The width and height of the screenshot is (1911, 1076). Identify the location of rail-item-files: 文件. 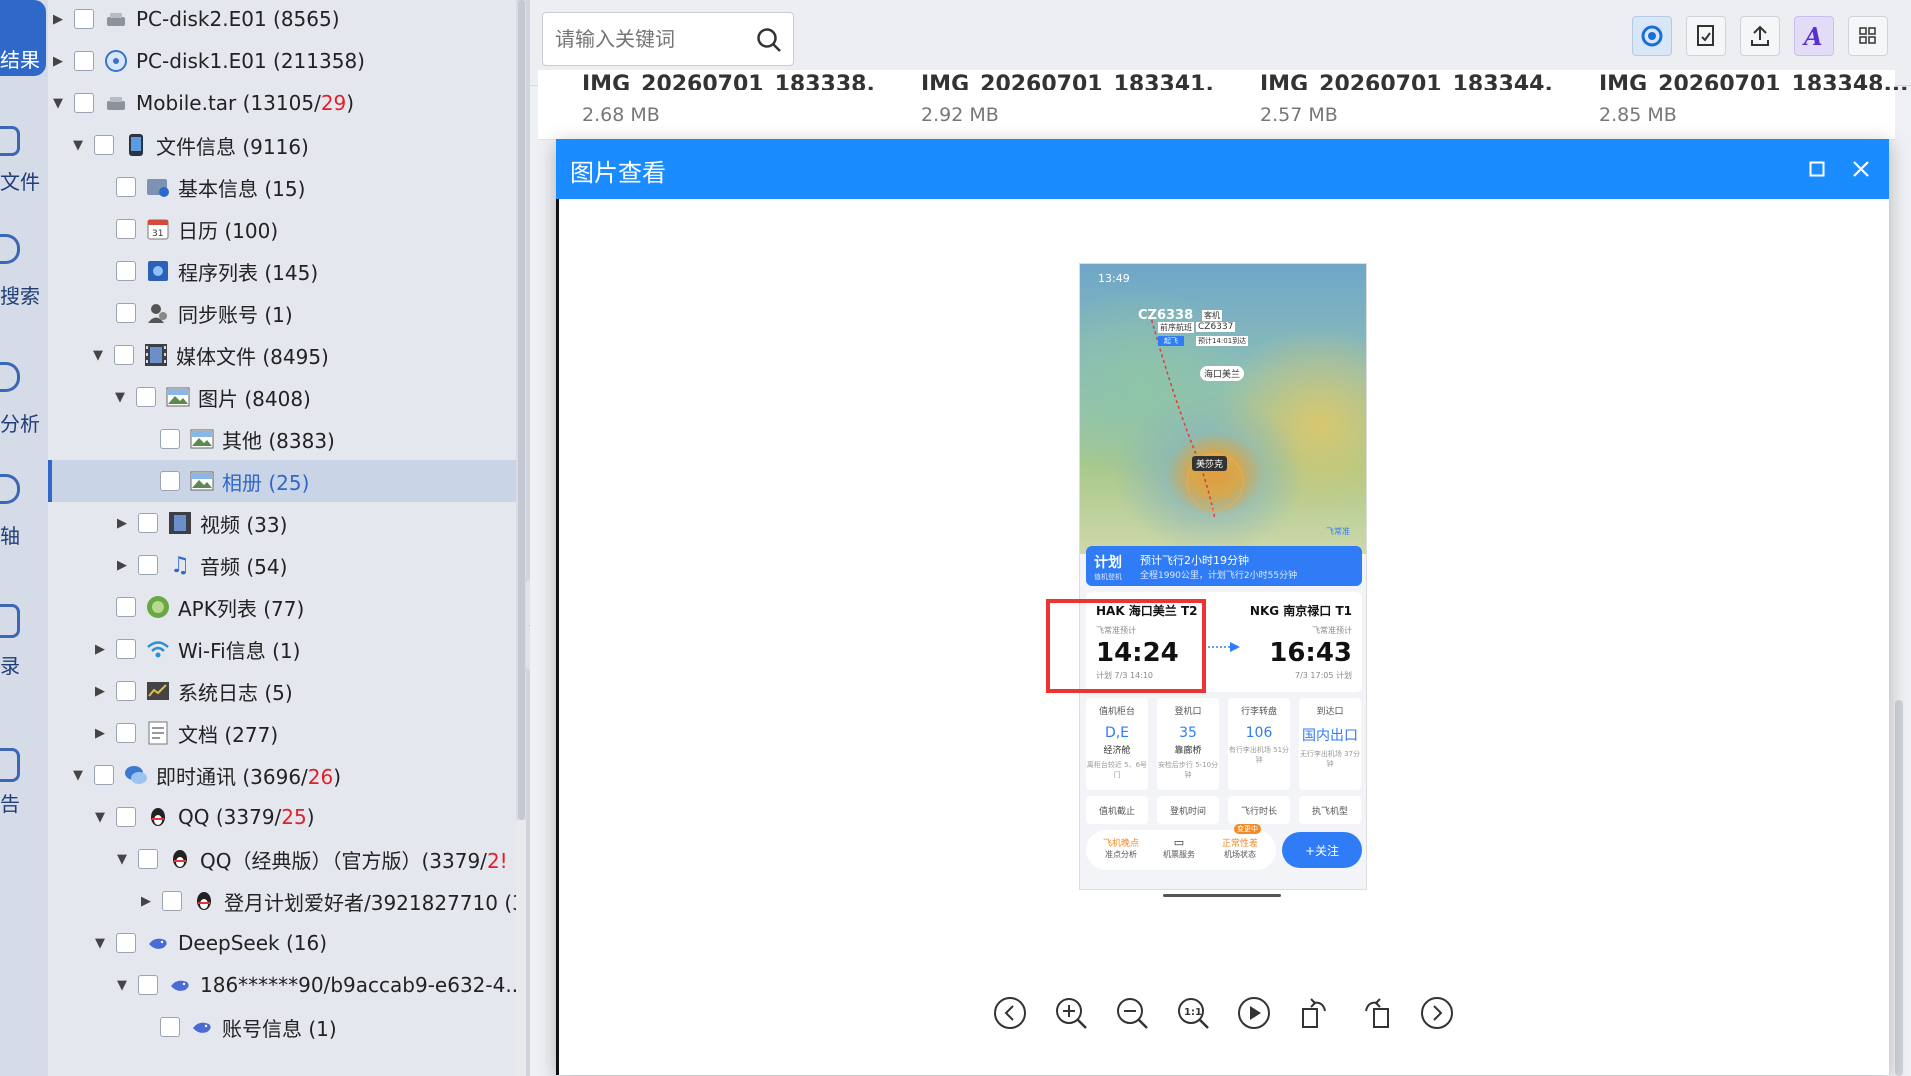
(23, 159).